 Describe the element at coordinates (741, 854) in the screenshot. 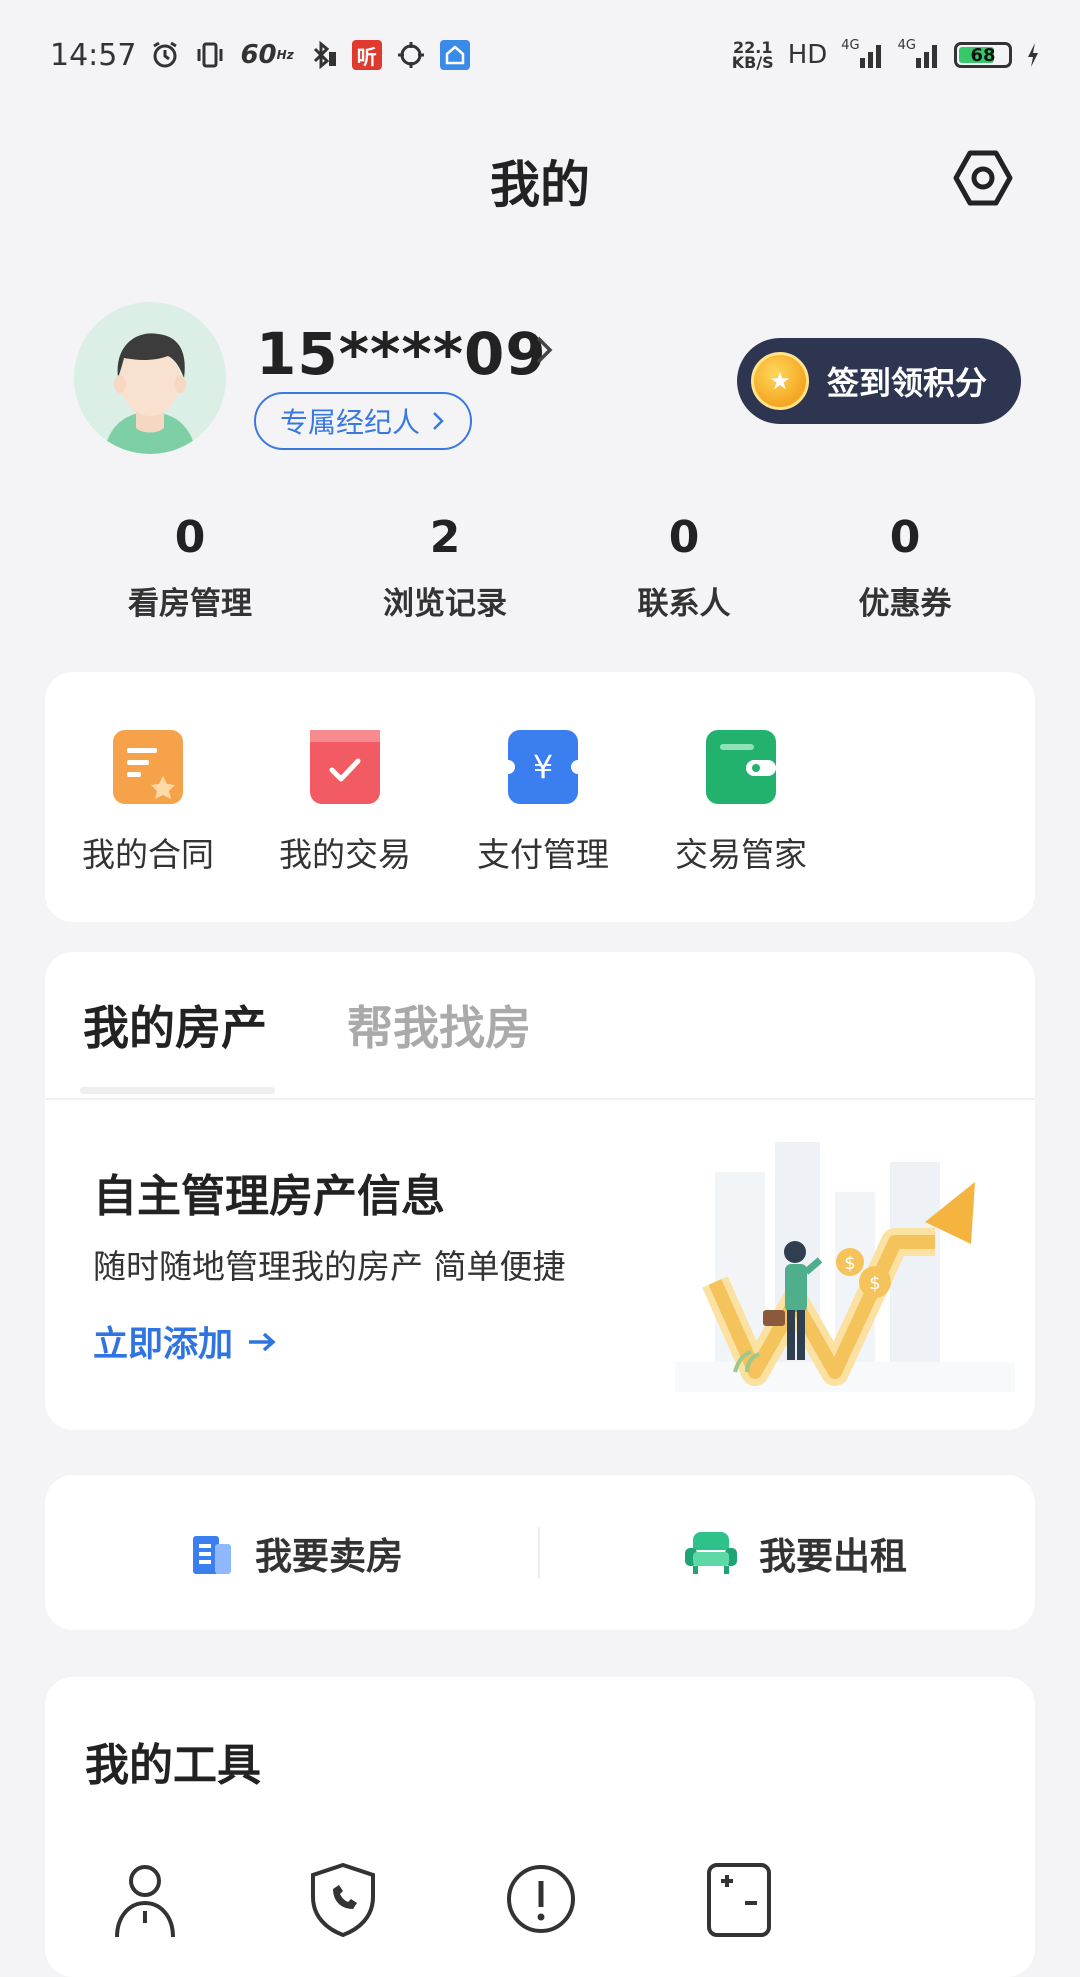

I see `quick-action-label: 交易管家` at that location.